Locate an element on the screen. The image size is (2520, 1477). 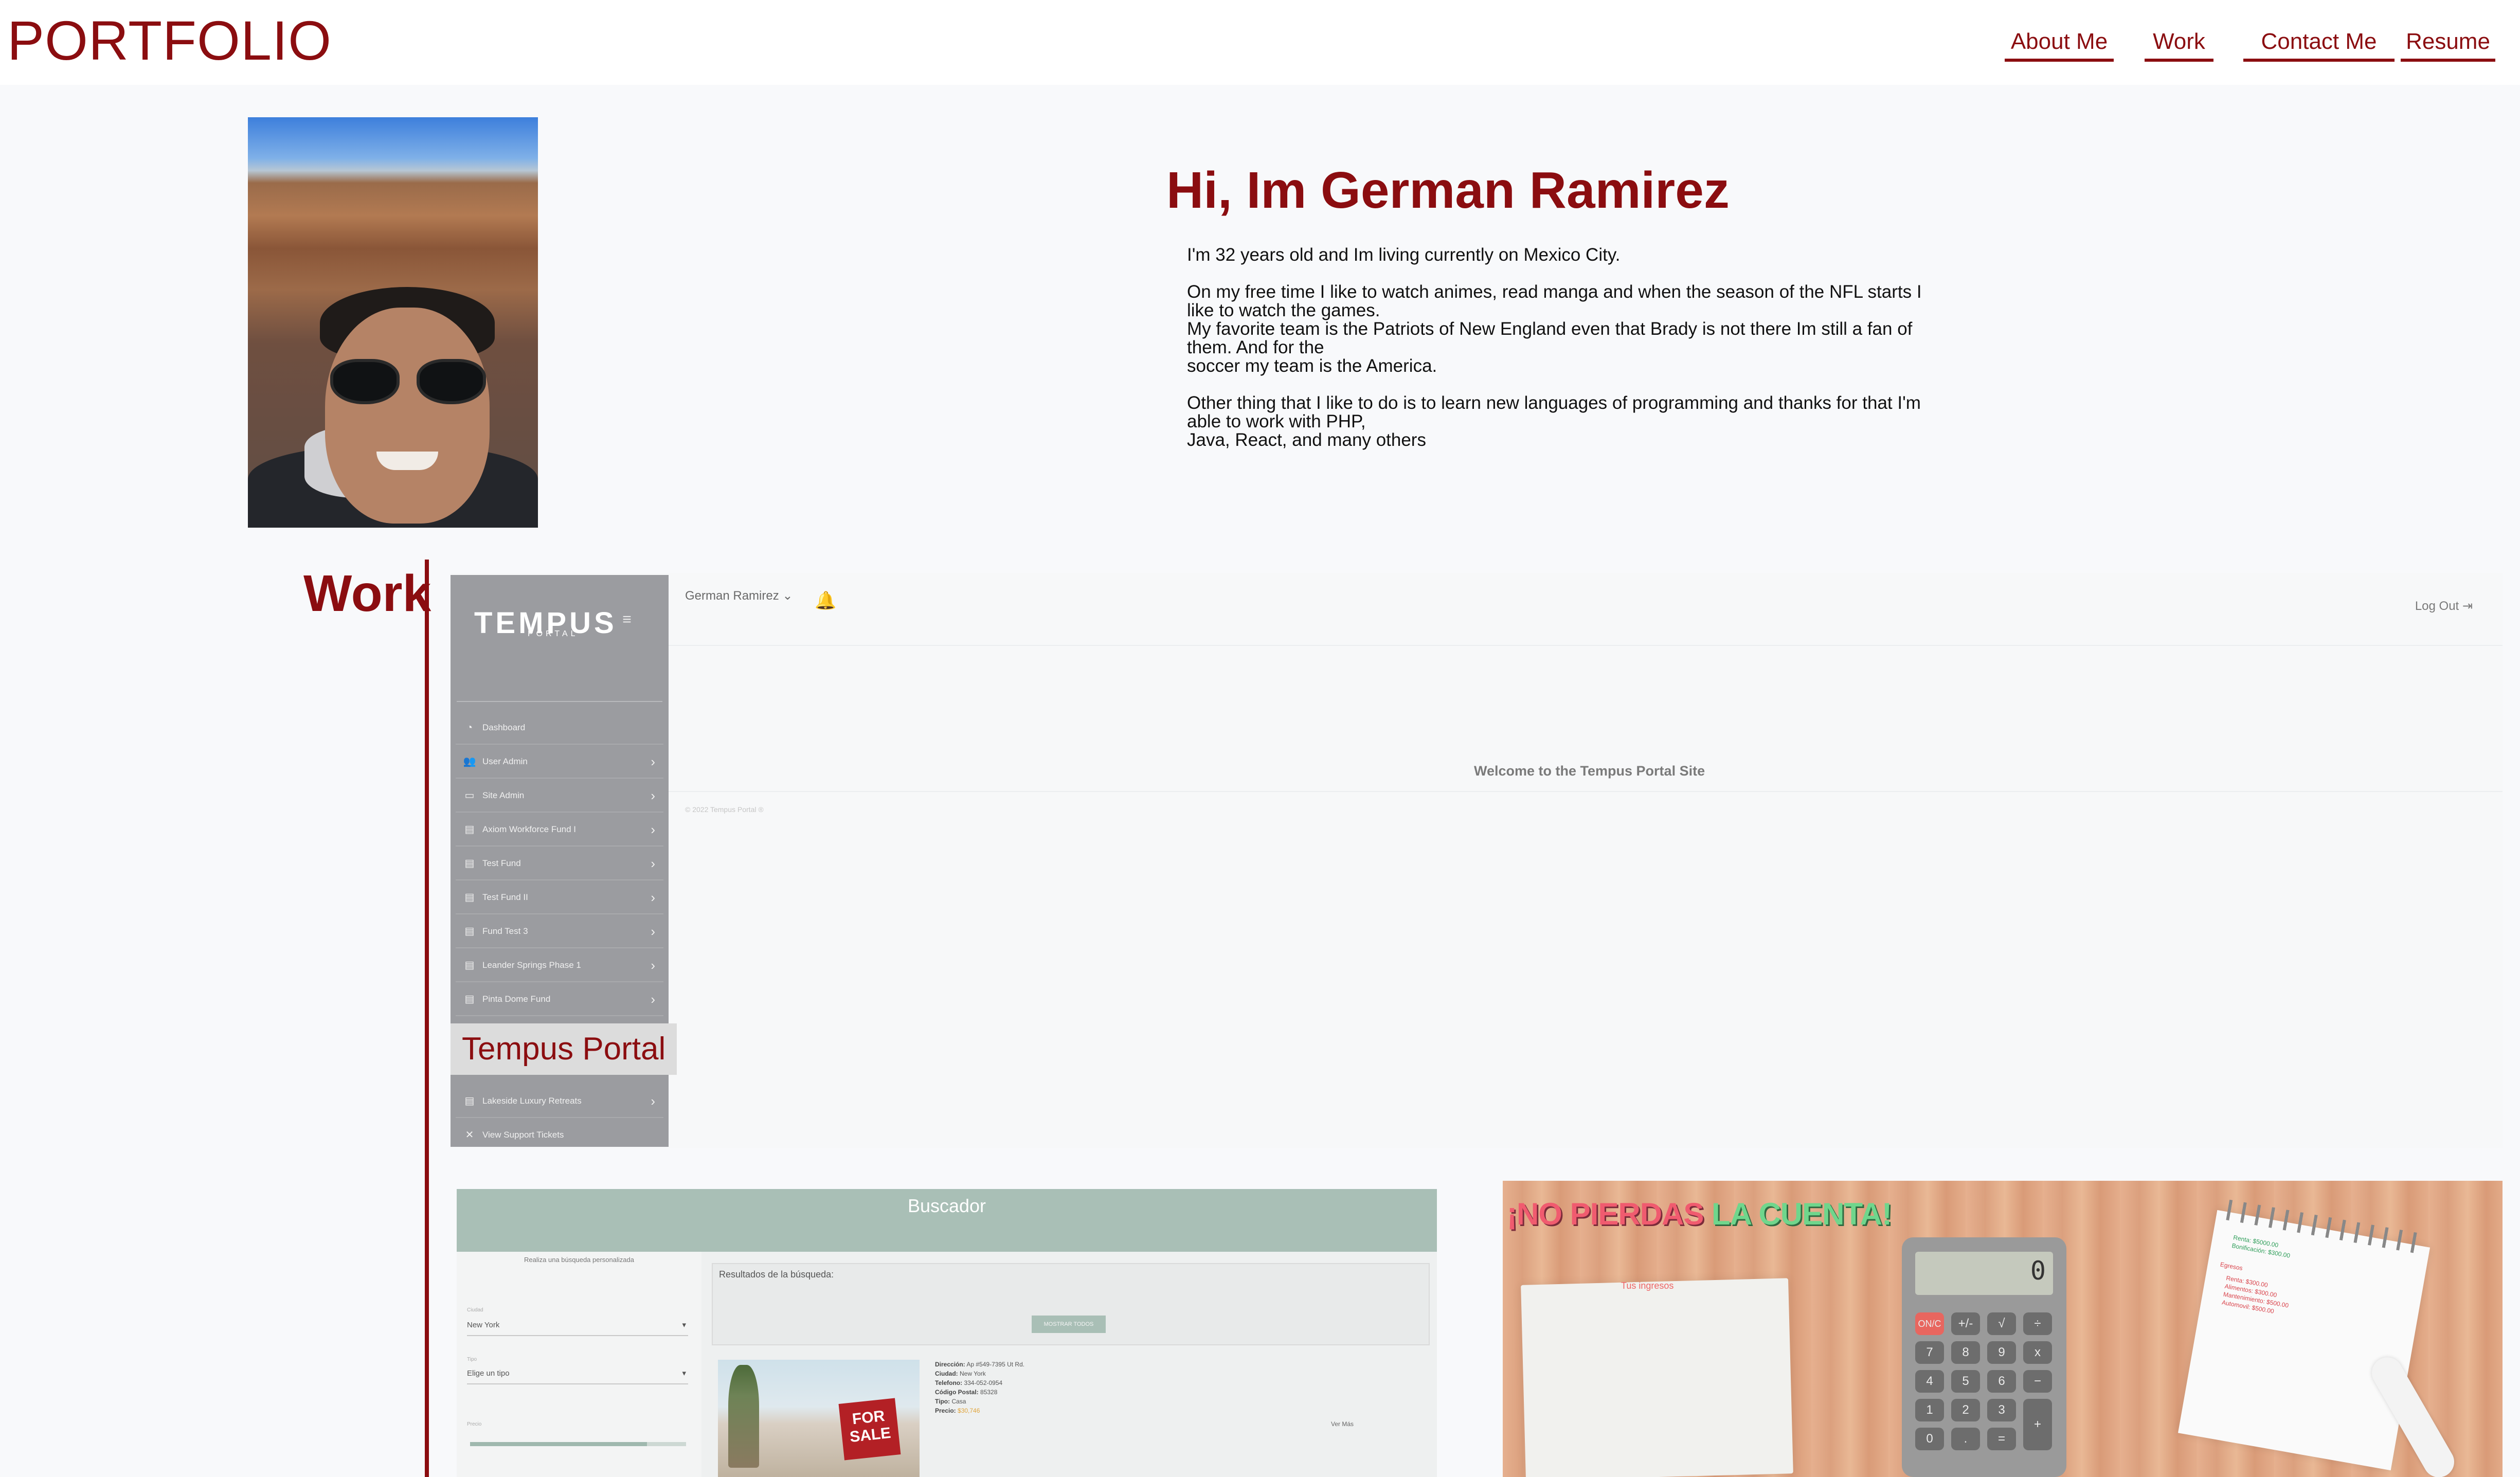
photo-smile is located at coordinates (407, 461).